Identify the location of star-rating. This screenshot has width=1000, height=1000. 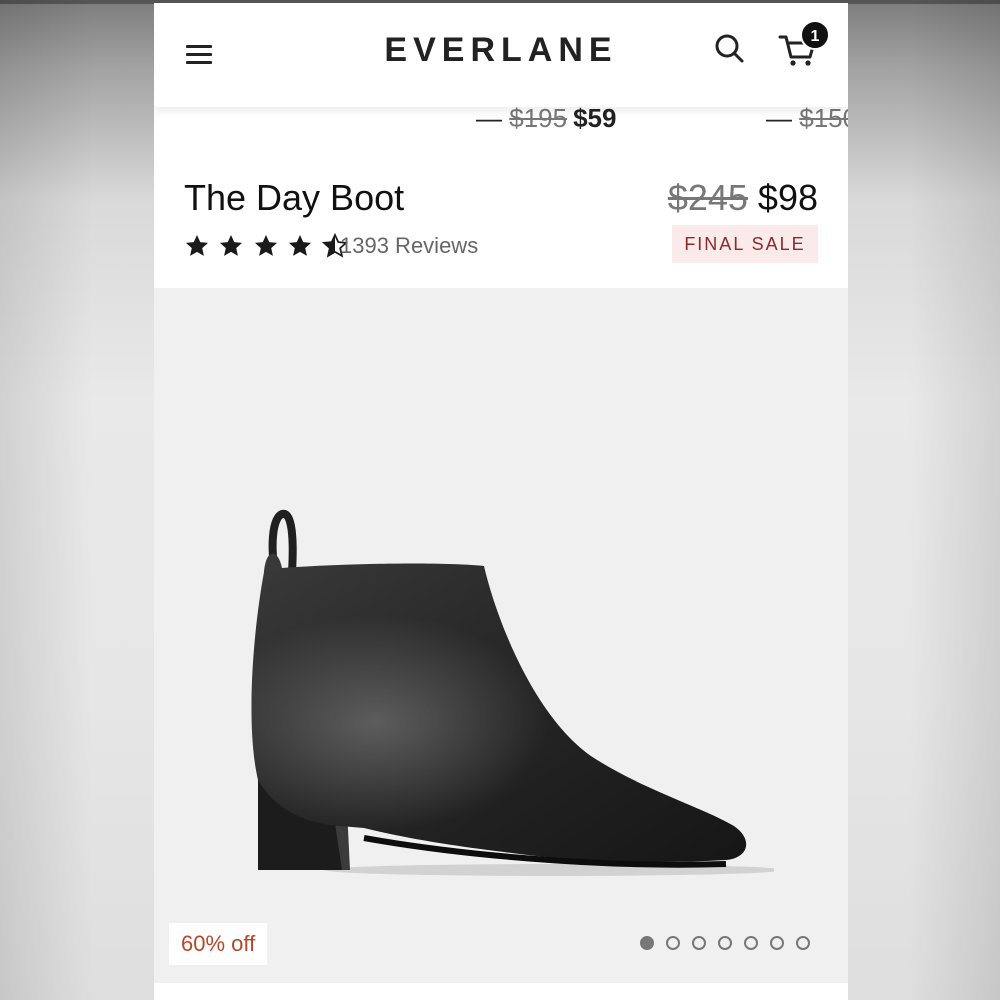
(268, 246).